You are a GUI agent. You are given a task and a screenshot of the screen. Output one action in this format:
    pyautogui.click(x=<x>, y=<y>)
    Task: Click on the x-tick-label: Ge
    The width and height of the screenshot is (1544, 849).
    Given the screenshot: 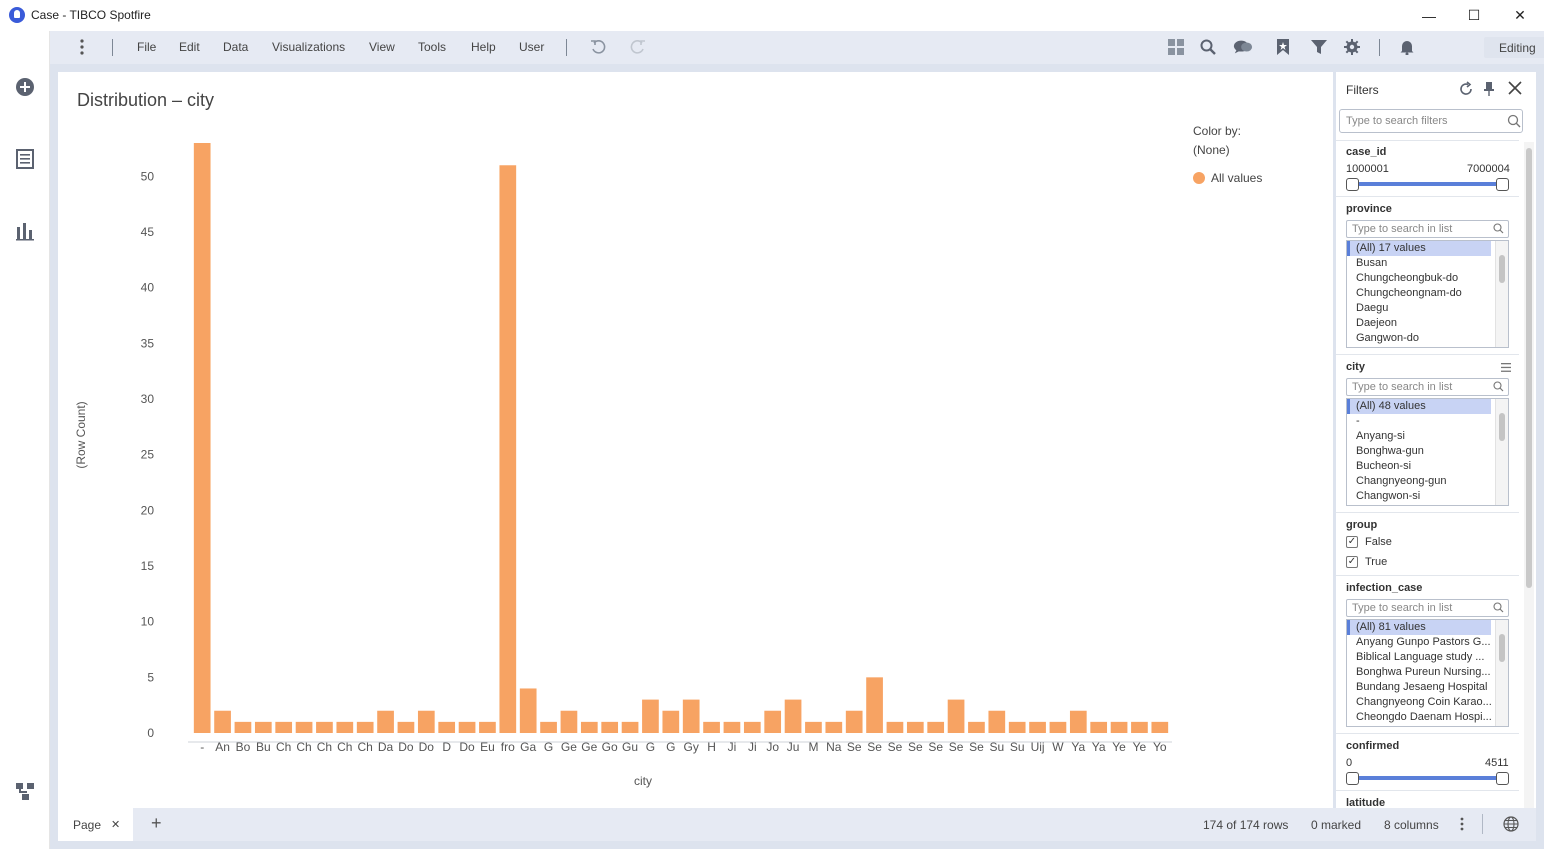 What is the action you would take?
    pyautogui.click(x=589, y=747)
    